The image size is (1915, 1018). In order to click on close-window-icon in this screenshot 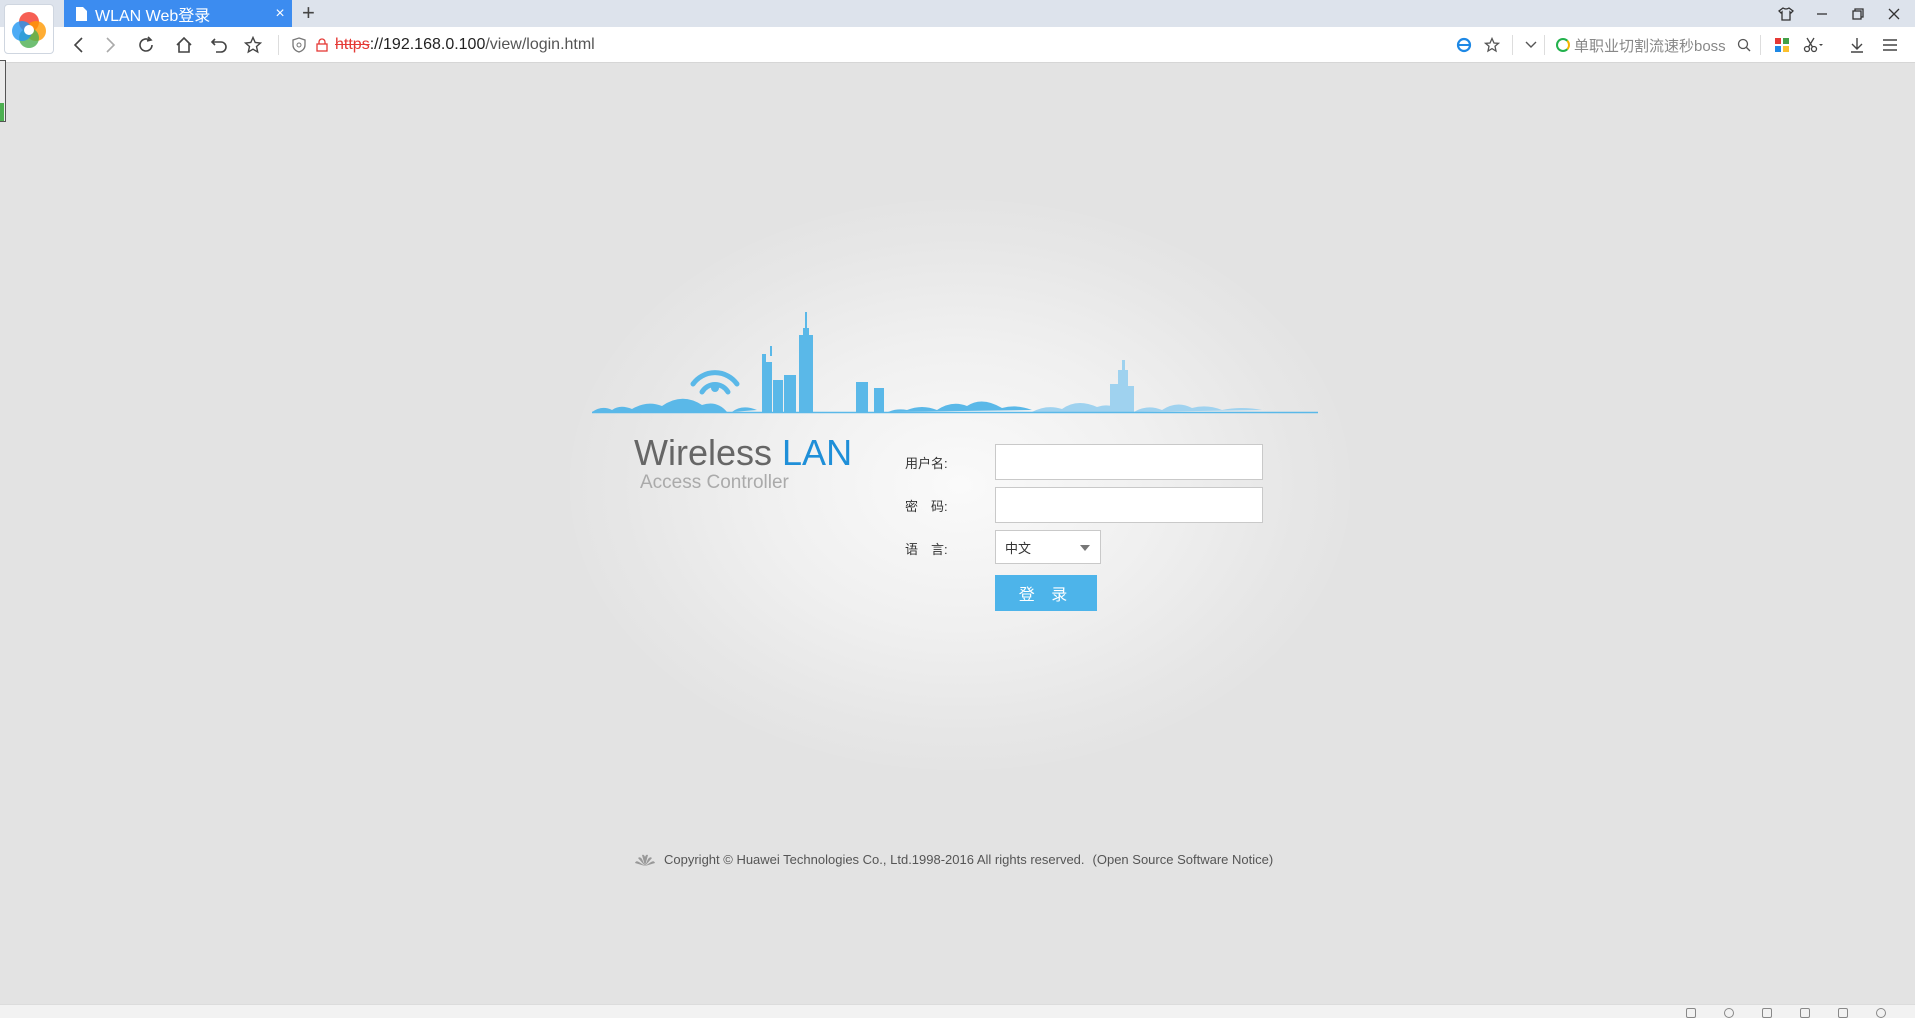, I will do `click(1894, 13)`.